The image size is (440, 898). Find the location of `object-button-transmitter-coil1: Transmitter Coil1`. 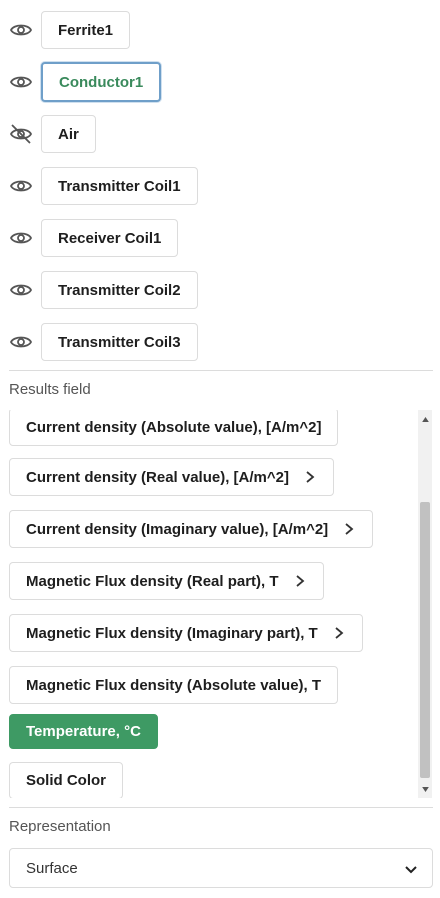

object-button-transmitter-coil1: Transmitter Coil1 is located at coordinates (119, 186).